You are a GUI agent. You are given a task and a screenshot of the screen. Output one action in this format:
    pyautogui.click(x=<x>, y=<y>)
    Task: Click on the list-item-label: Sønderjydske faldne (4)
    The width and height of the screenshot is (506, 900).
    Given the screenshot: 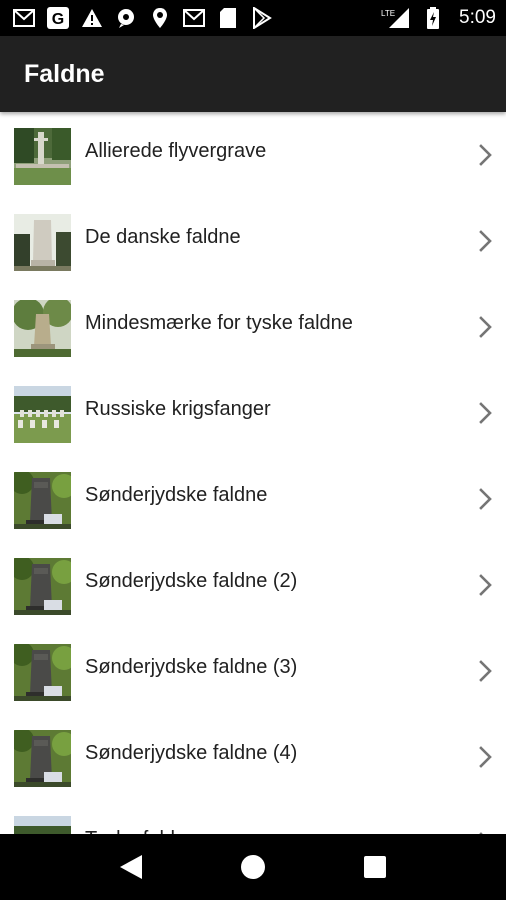 What is the action you would take?
    pyautogui.click(x=191, y=753)
    